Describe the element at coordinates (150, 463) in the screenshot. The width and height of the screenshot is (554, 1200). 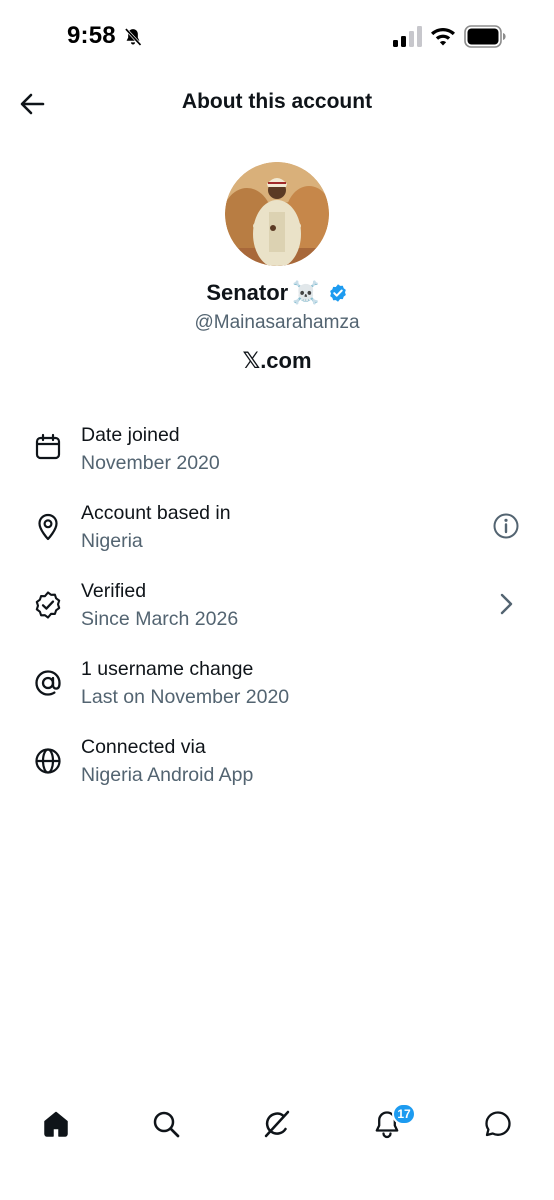
I see `info-subtitle: November 2020` at that location.